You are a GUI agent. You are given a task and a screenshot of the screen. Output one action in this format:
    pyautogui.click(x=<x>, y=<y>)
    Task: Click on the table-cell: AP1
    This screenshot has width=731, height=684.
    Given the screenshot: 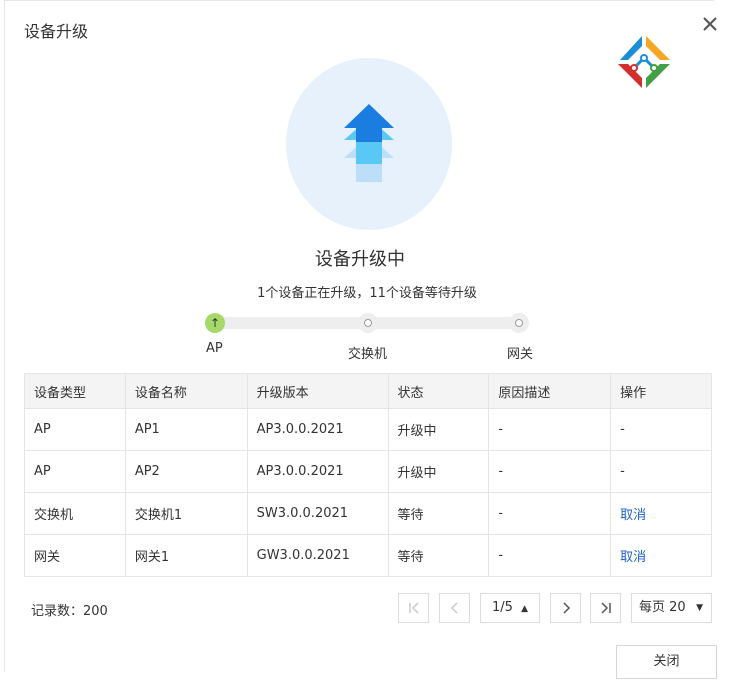 What is the action you would take?
    pyautogui.click(x=186, y=429)
    